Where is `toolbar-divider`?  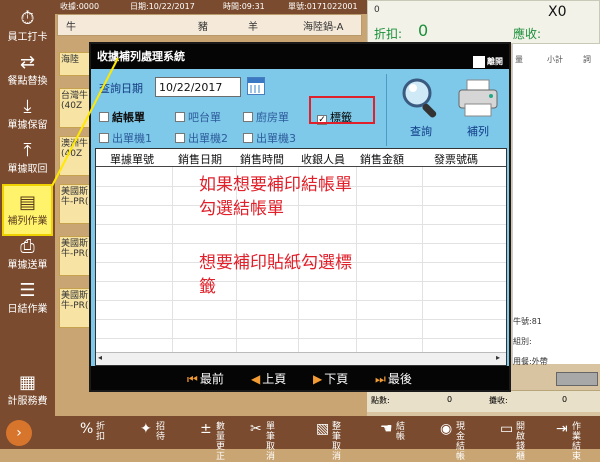
toolbar-divider is located at coordinates (386, 110).